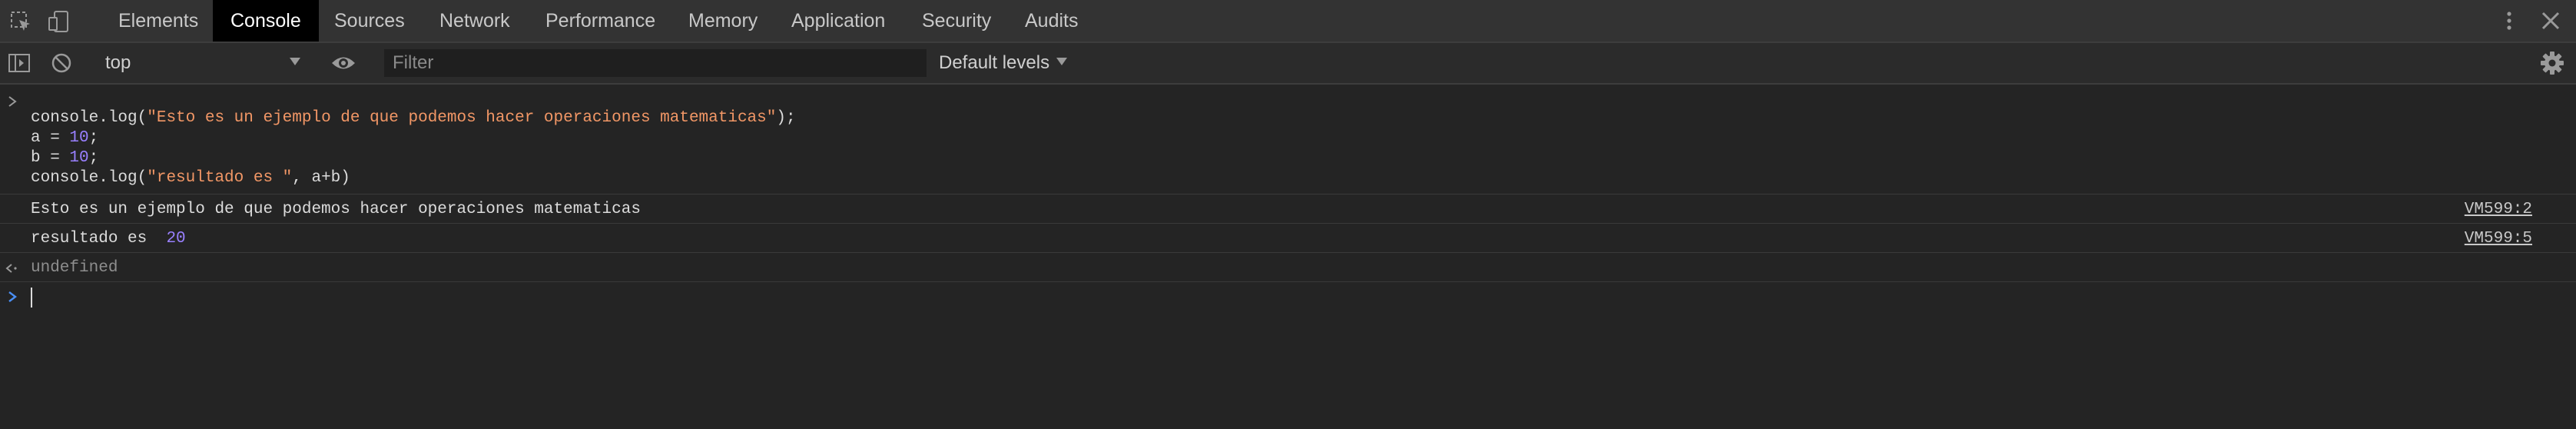 Image resolution: width=2576 pixels, height=429 pixels. What do you see at coordinates (158, 21) in the screenshot?
I see `tab-elements: Elements` at bounding box center [158, 21].